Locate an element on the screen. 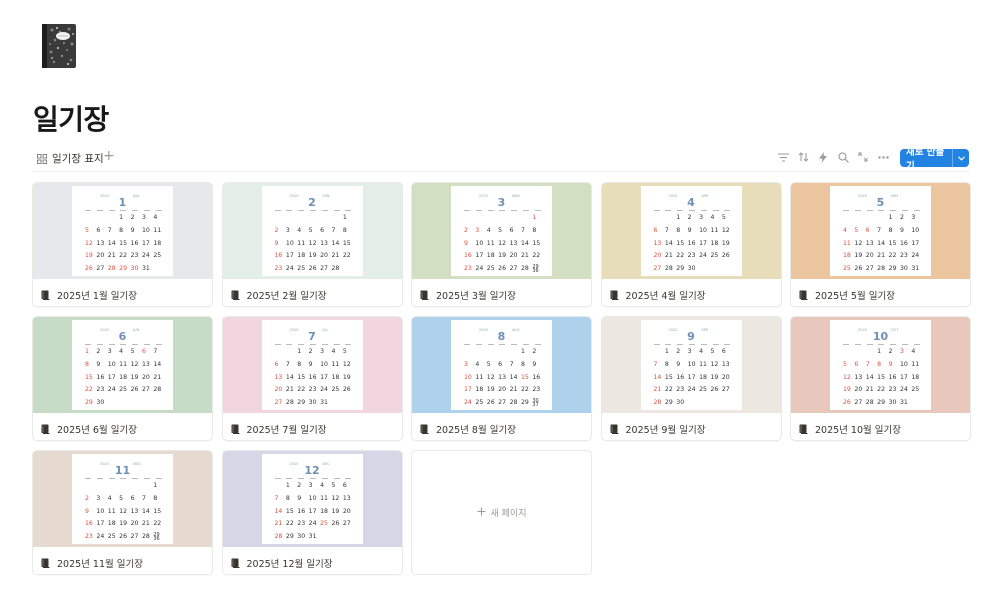  add-view-button: + is located at coordinates (109, 156).